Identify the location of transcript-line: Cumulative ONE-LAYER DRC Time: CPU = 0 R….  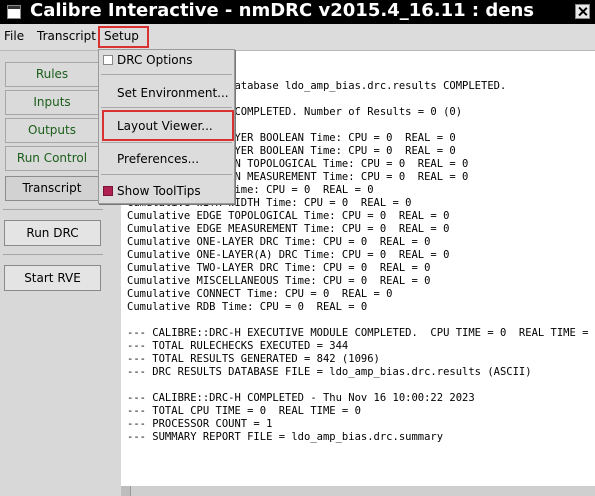
(279, 242).